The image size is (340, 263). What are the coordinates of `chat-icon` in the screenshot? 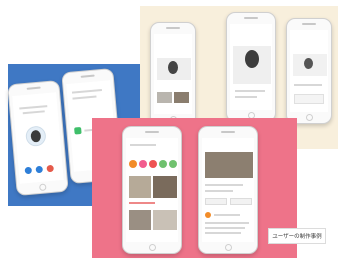 It's located at (78, 130).